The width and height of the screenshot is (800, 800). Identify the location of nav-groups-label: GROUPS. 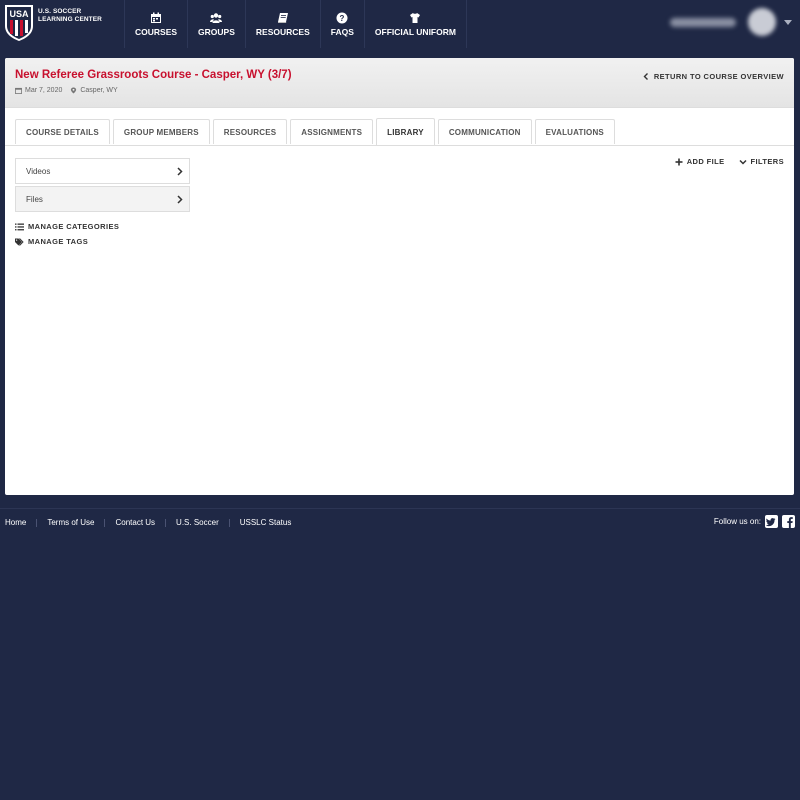
(216, 31).